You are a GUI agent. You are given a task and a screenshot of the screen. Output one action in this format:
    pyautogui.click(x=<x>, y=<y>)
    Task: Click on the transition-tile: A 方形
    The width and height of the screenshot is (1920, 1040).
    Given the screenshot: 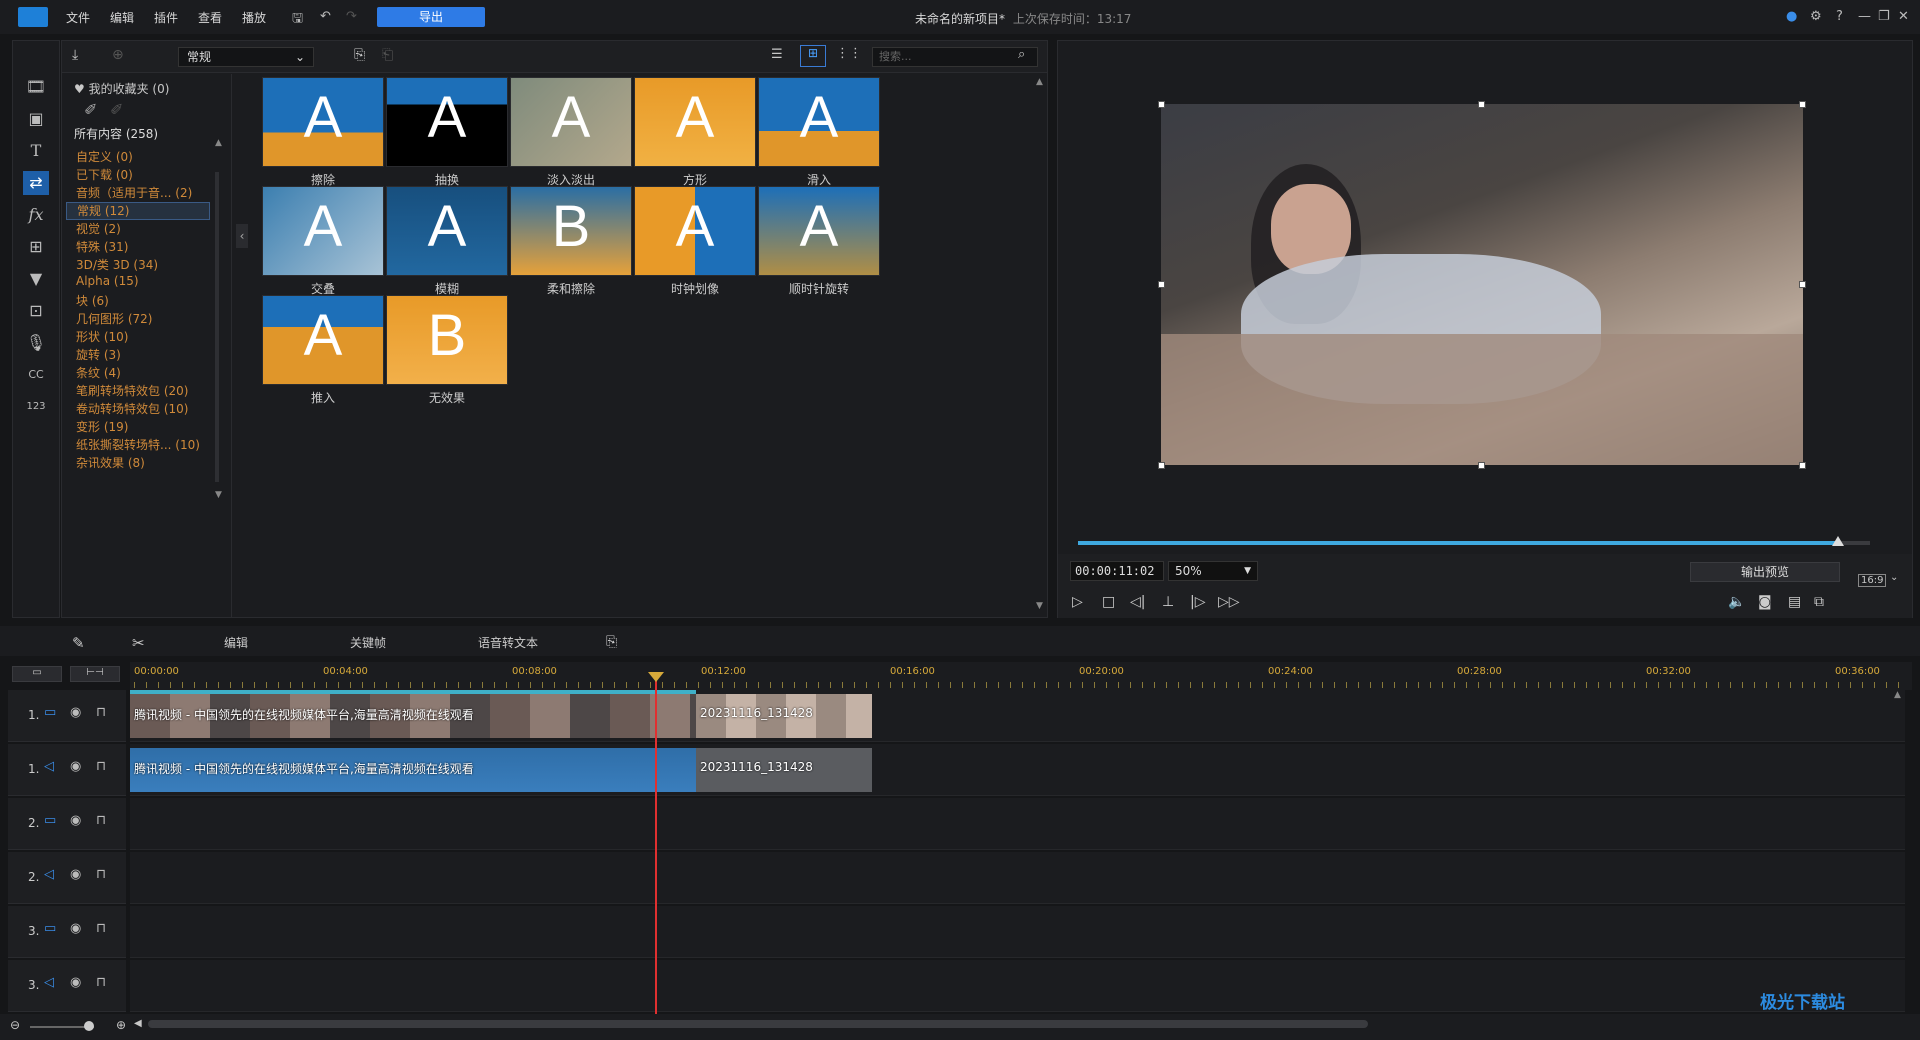 What is the action you would take?
    pyautogui.click(x=695, y=132)
    